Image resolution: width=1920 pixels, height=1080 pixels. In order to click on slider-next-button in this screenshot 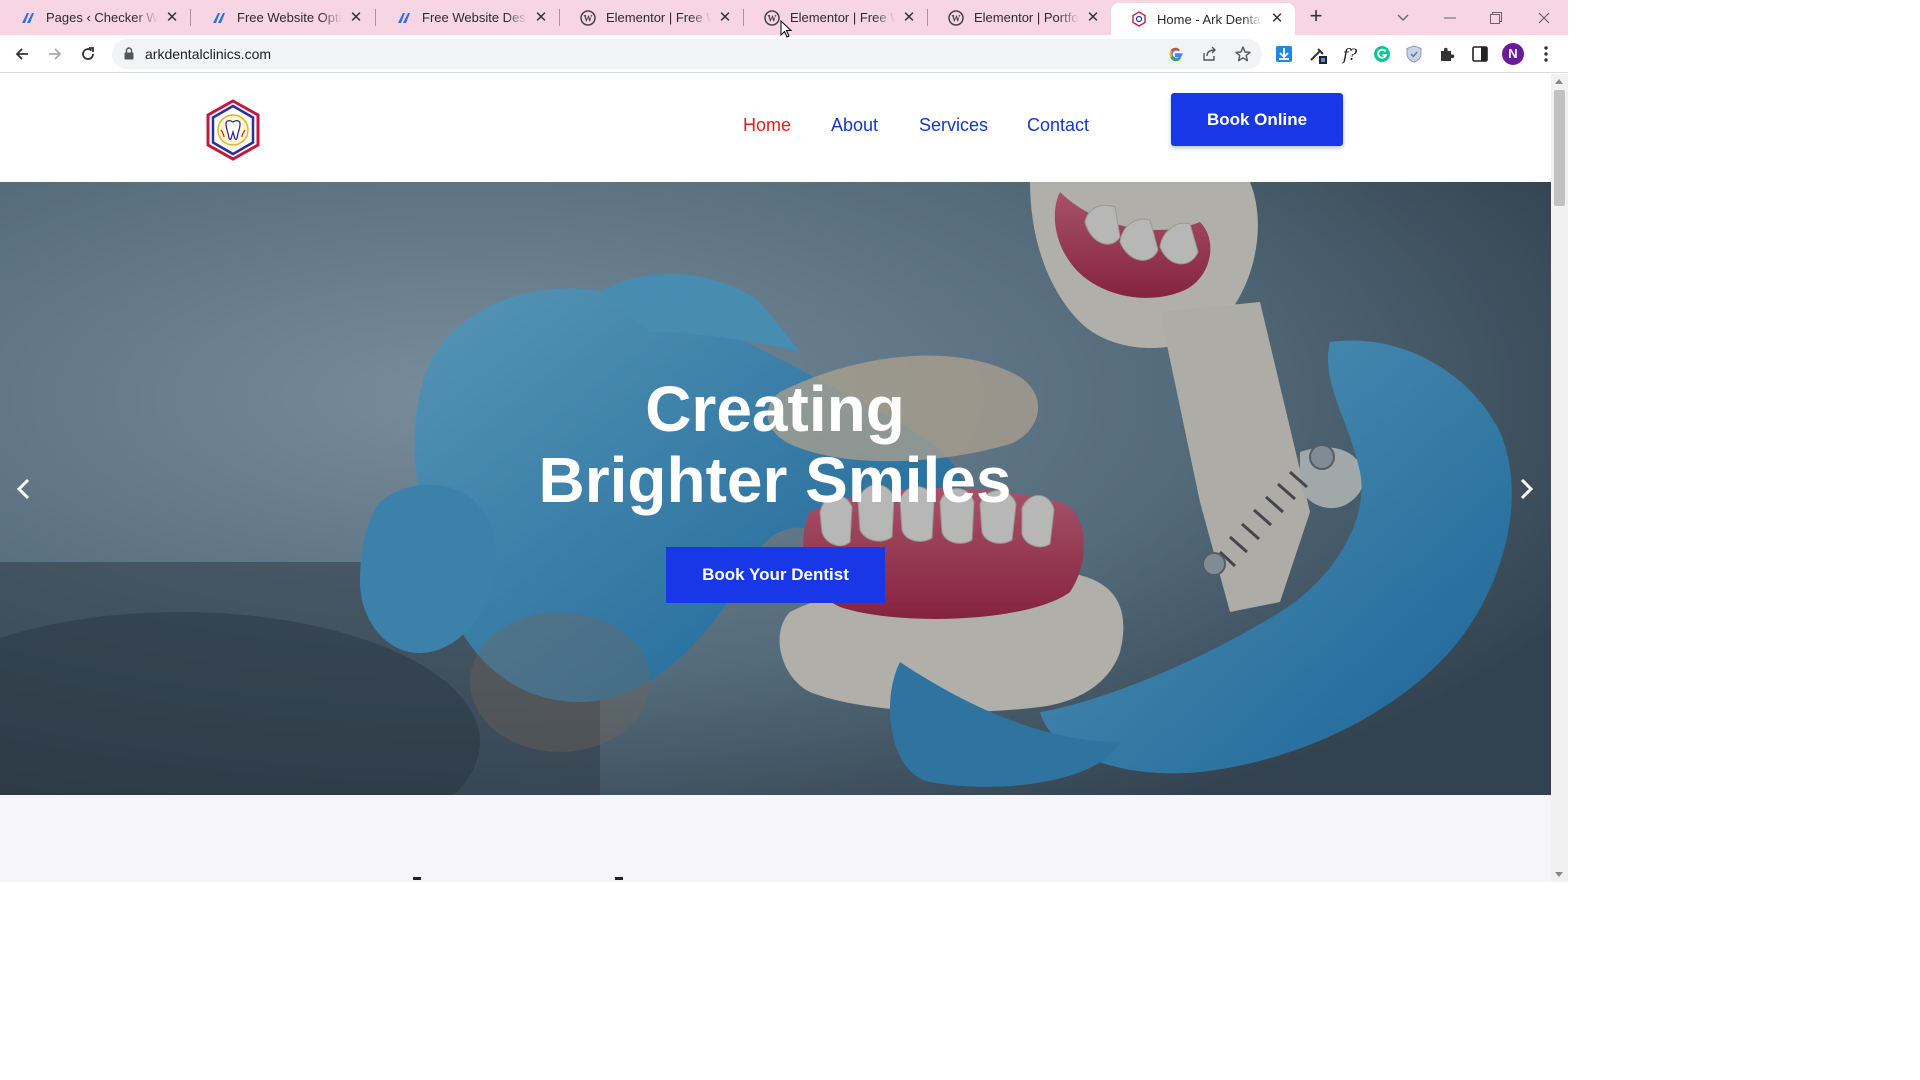, I will do `click(1527, 489)`.